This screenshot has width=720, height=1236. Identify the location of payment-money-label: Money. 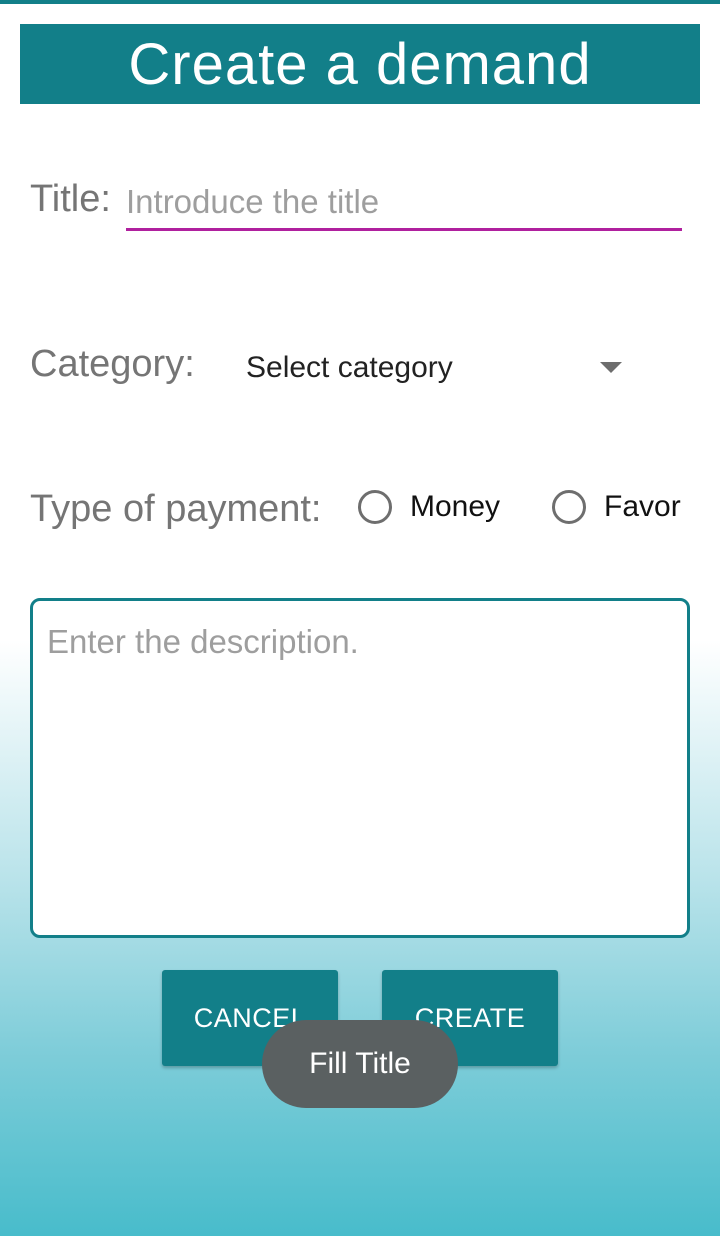
(455, 506).